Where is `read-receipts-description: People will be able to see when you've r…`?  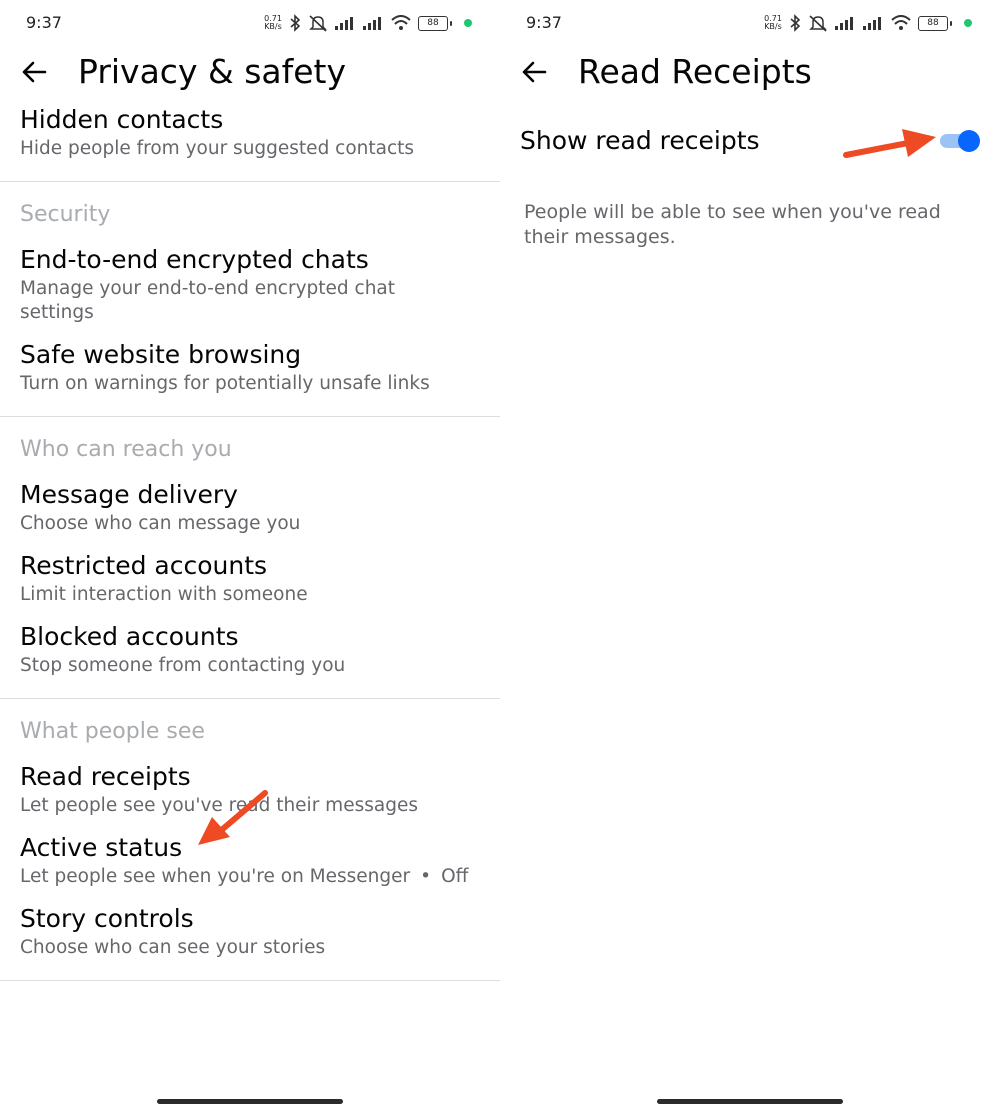
read-receipts-description: People will be able to see when you've r… is located at coordinates (732, 224).